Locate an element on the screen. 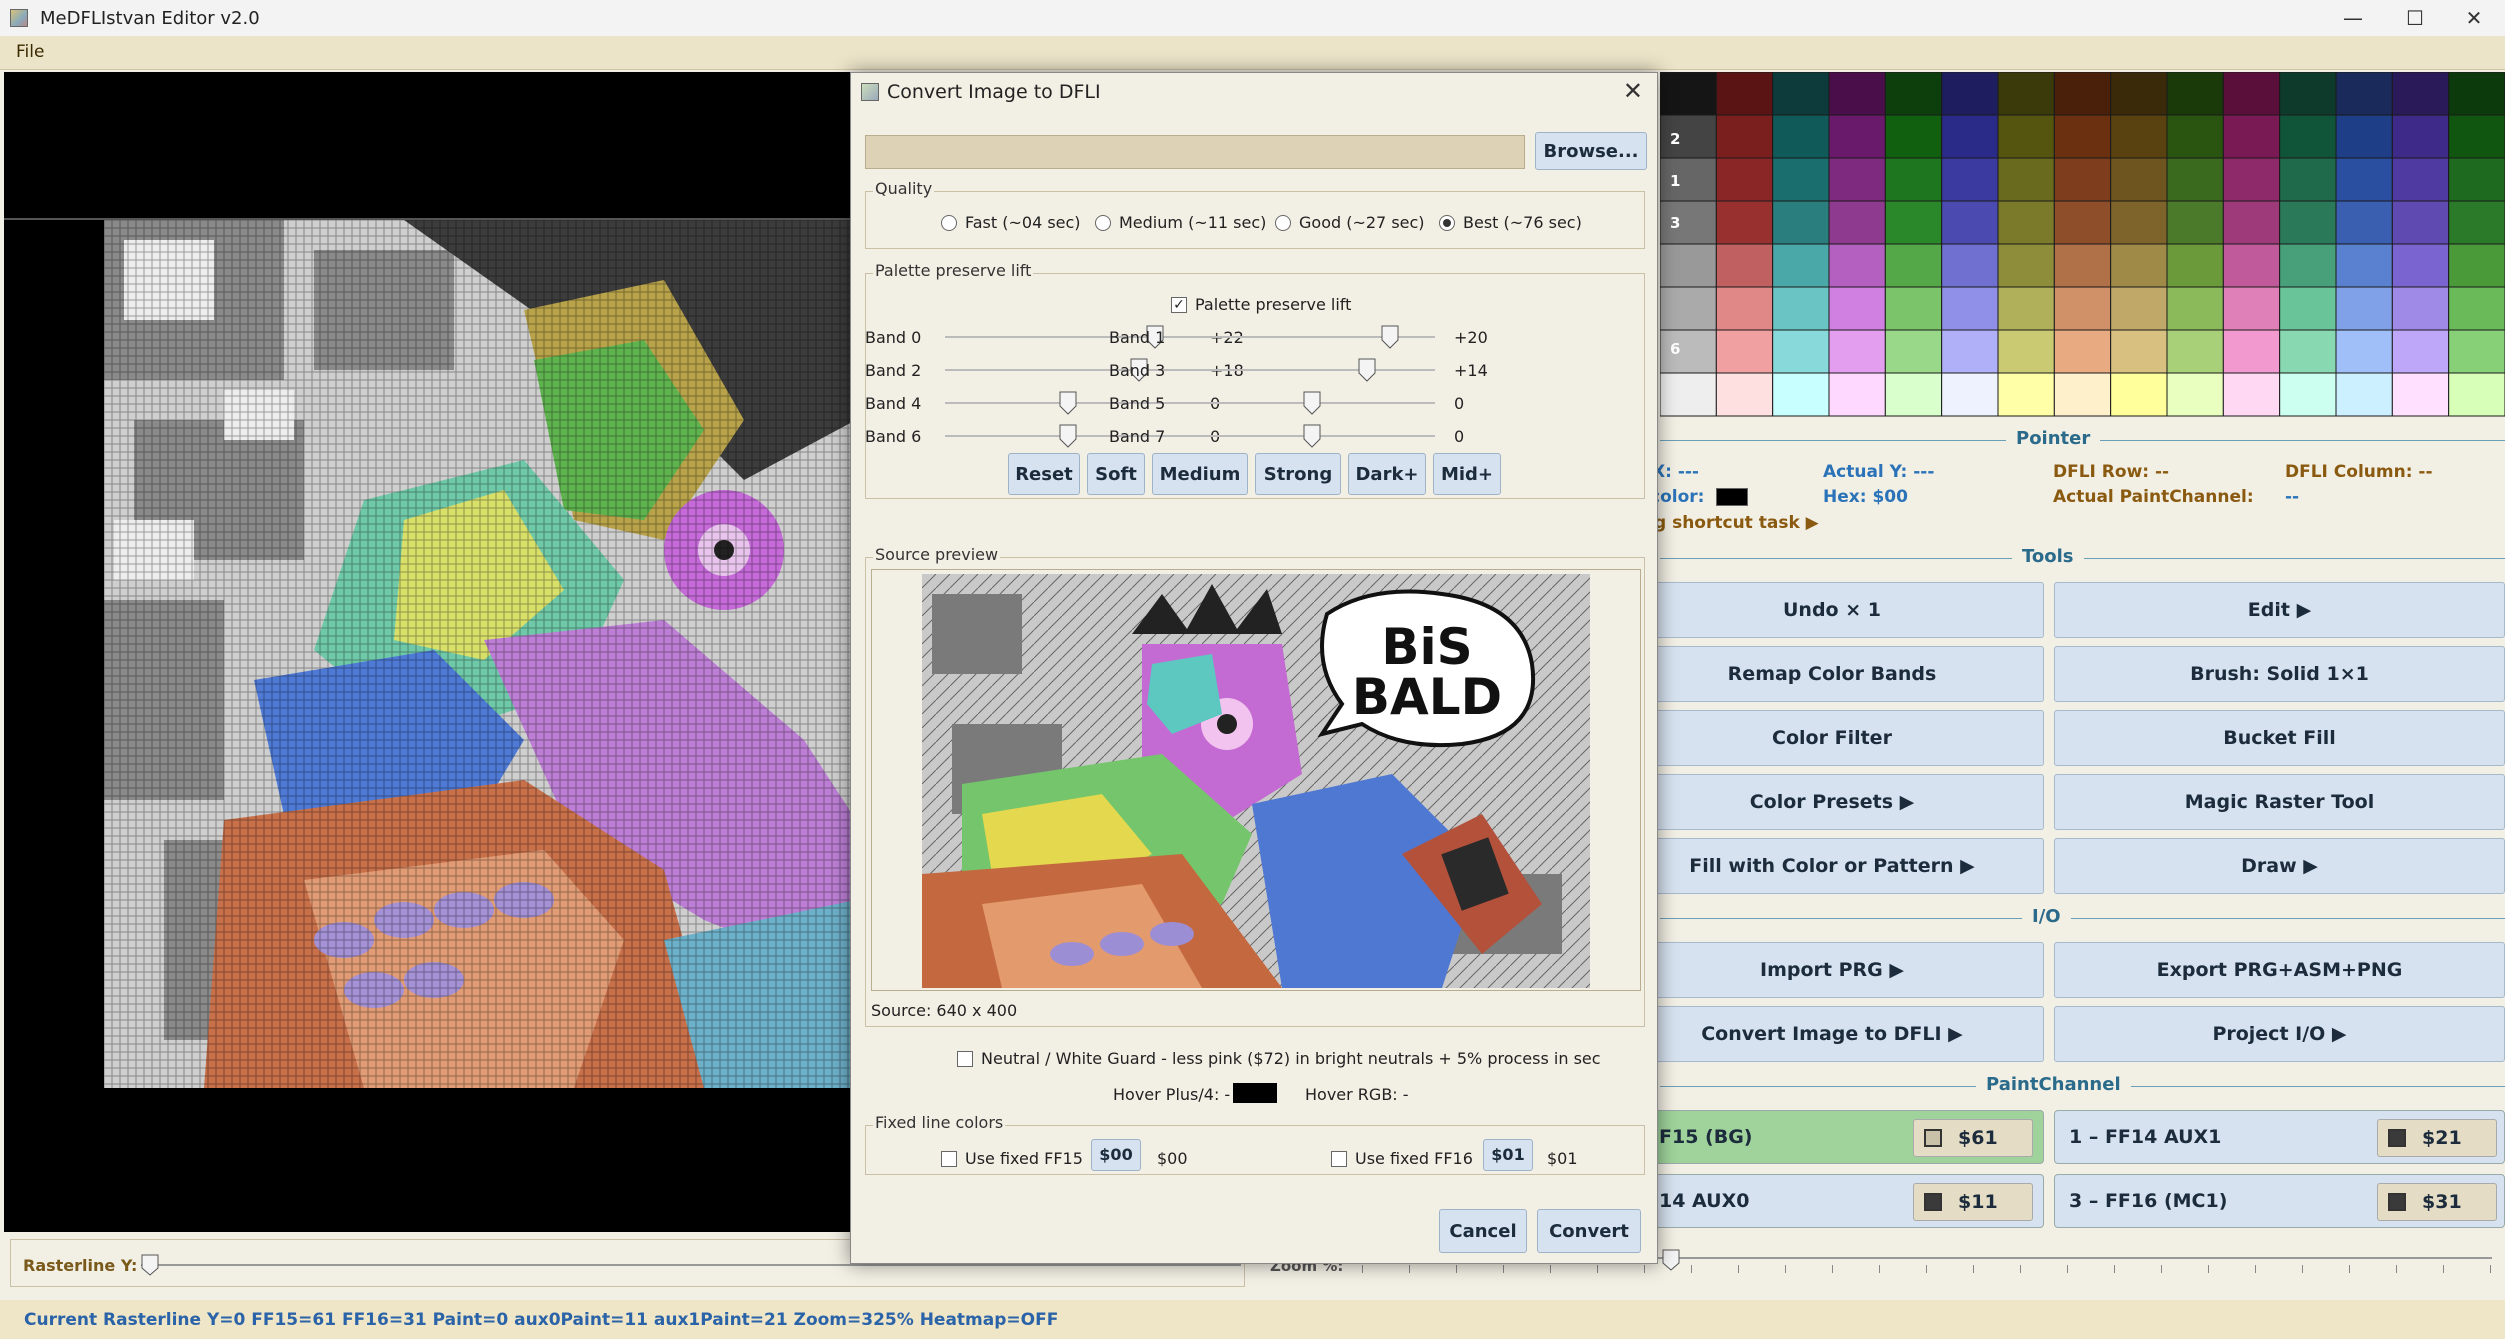 Image resolution: width=2505 pixels, height=1339 pixels. quality-best-radio: Best (~76 sec) is located at coordinates (1510, 222).